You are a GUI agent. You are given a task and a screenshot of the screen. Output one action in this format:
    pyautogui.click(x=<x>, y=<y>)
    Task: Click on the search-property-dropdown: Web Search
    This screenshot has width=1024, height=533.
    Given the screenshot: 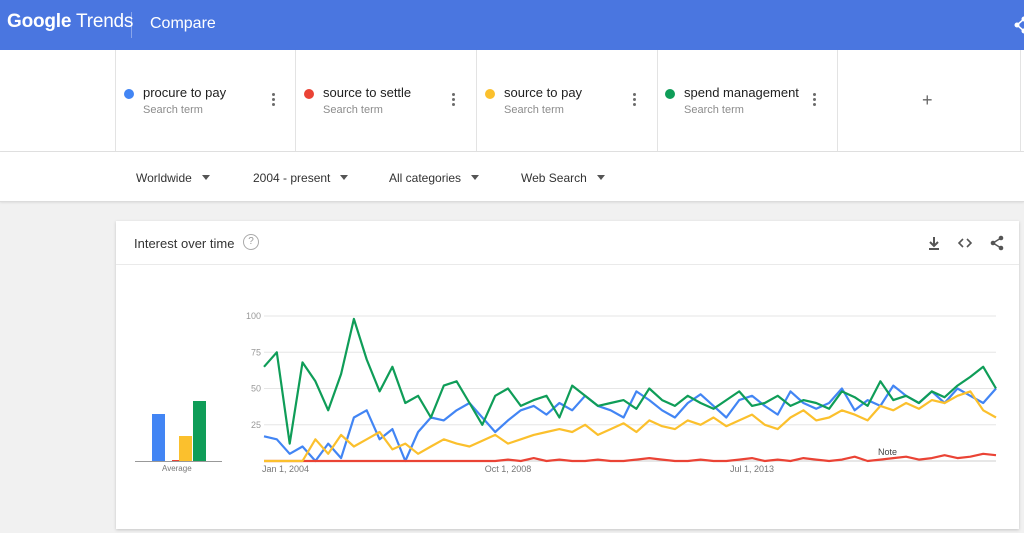 What is the action you would take?
    pyautogui.click(x=563, y=178)
    